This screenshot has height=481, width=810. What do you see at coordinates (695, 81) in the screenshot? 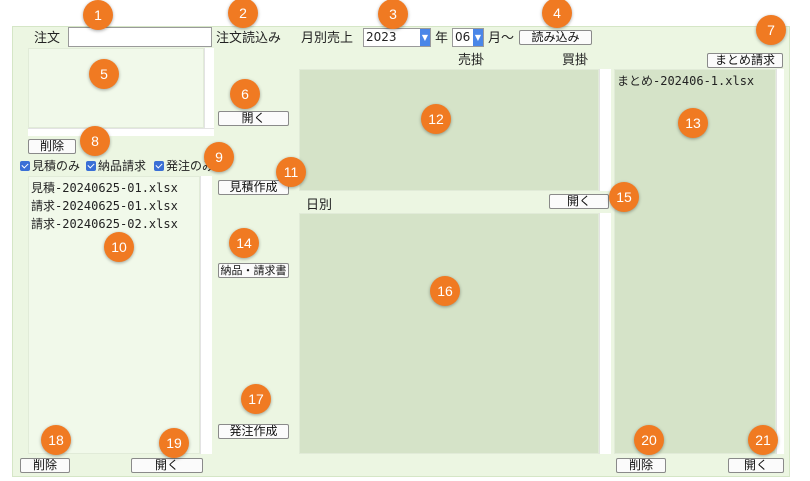
I see `summary-file-item: まとめ-202406-1.xlsx` at bounding box center [695, 81].